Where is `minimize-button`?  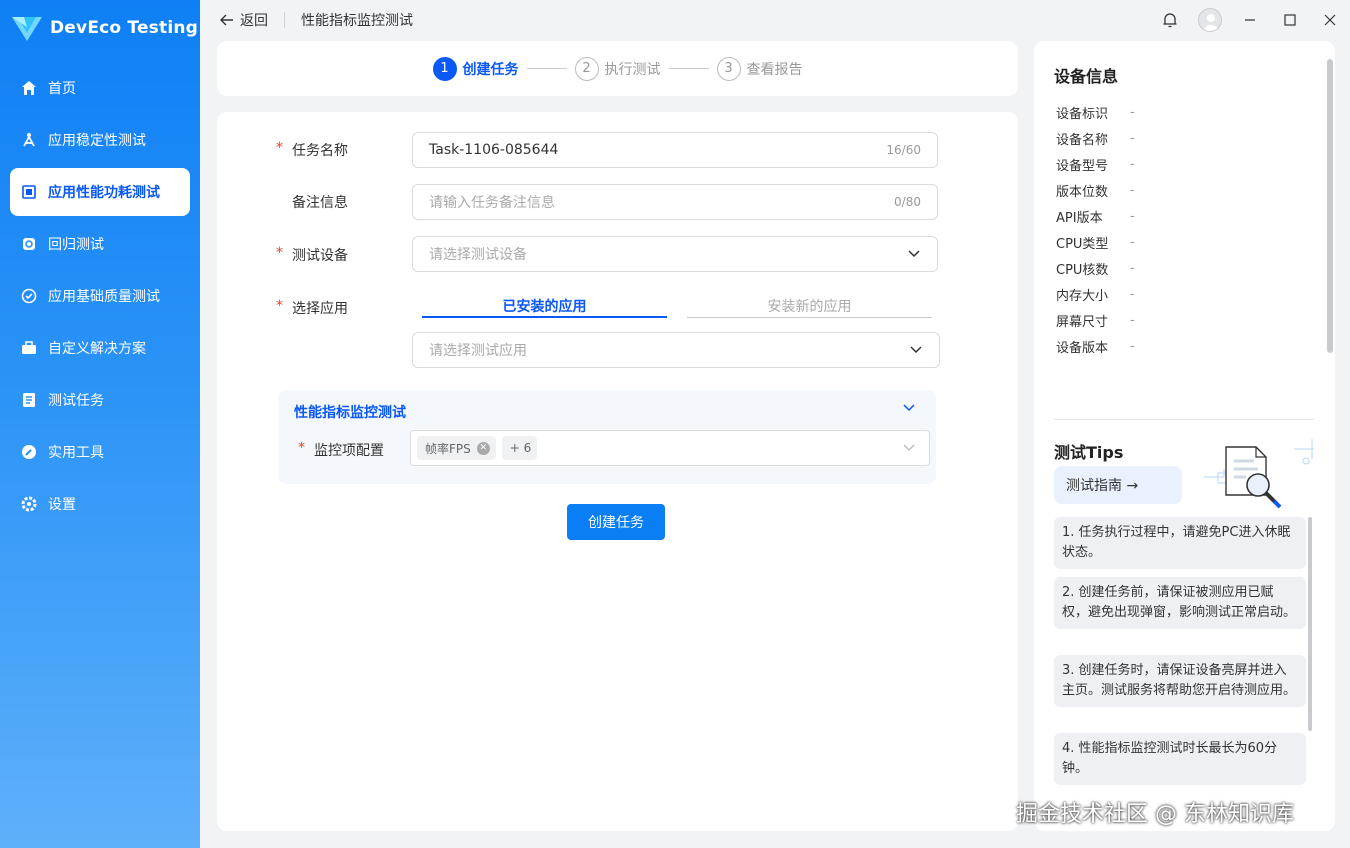 minimize-button is located at coordinates (1250, 20).